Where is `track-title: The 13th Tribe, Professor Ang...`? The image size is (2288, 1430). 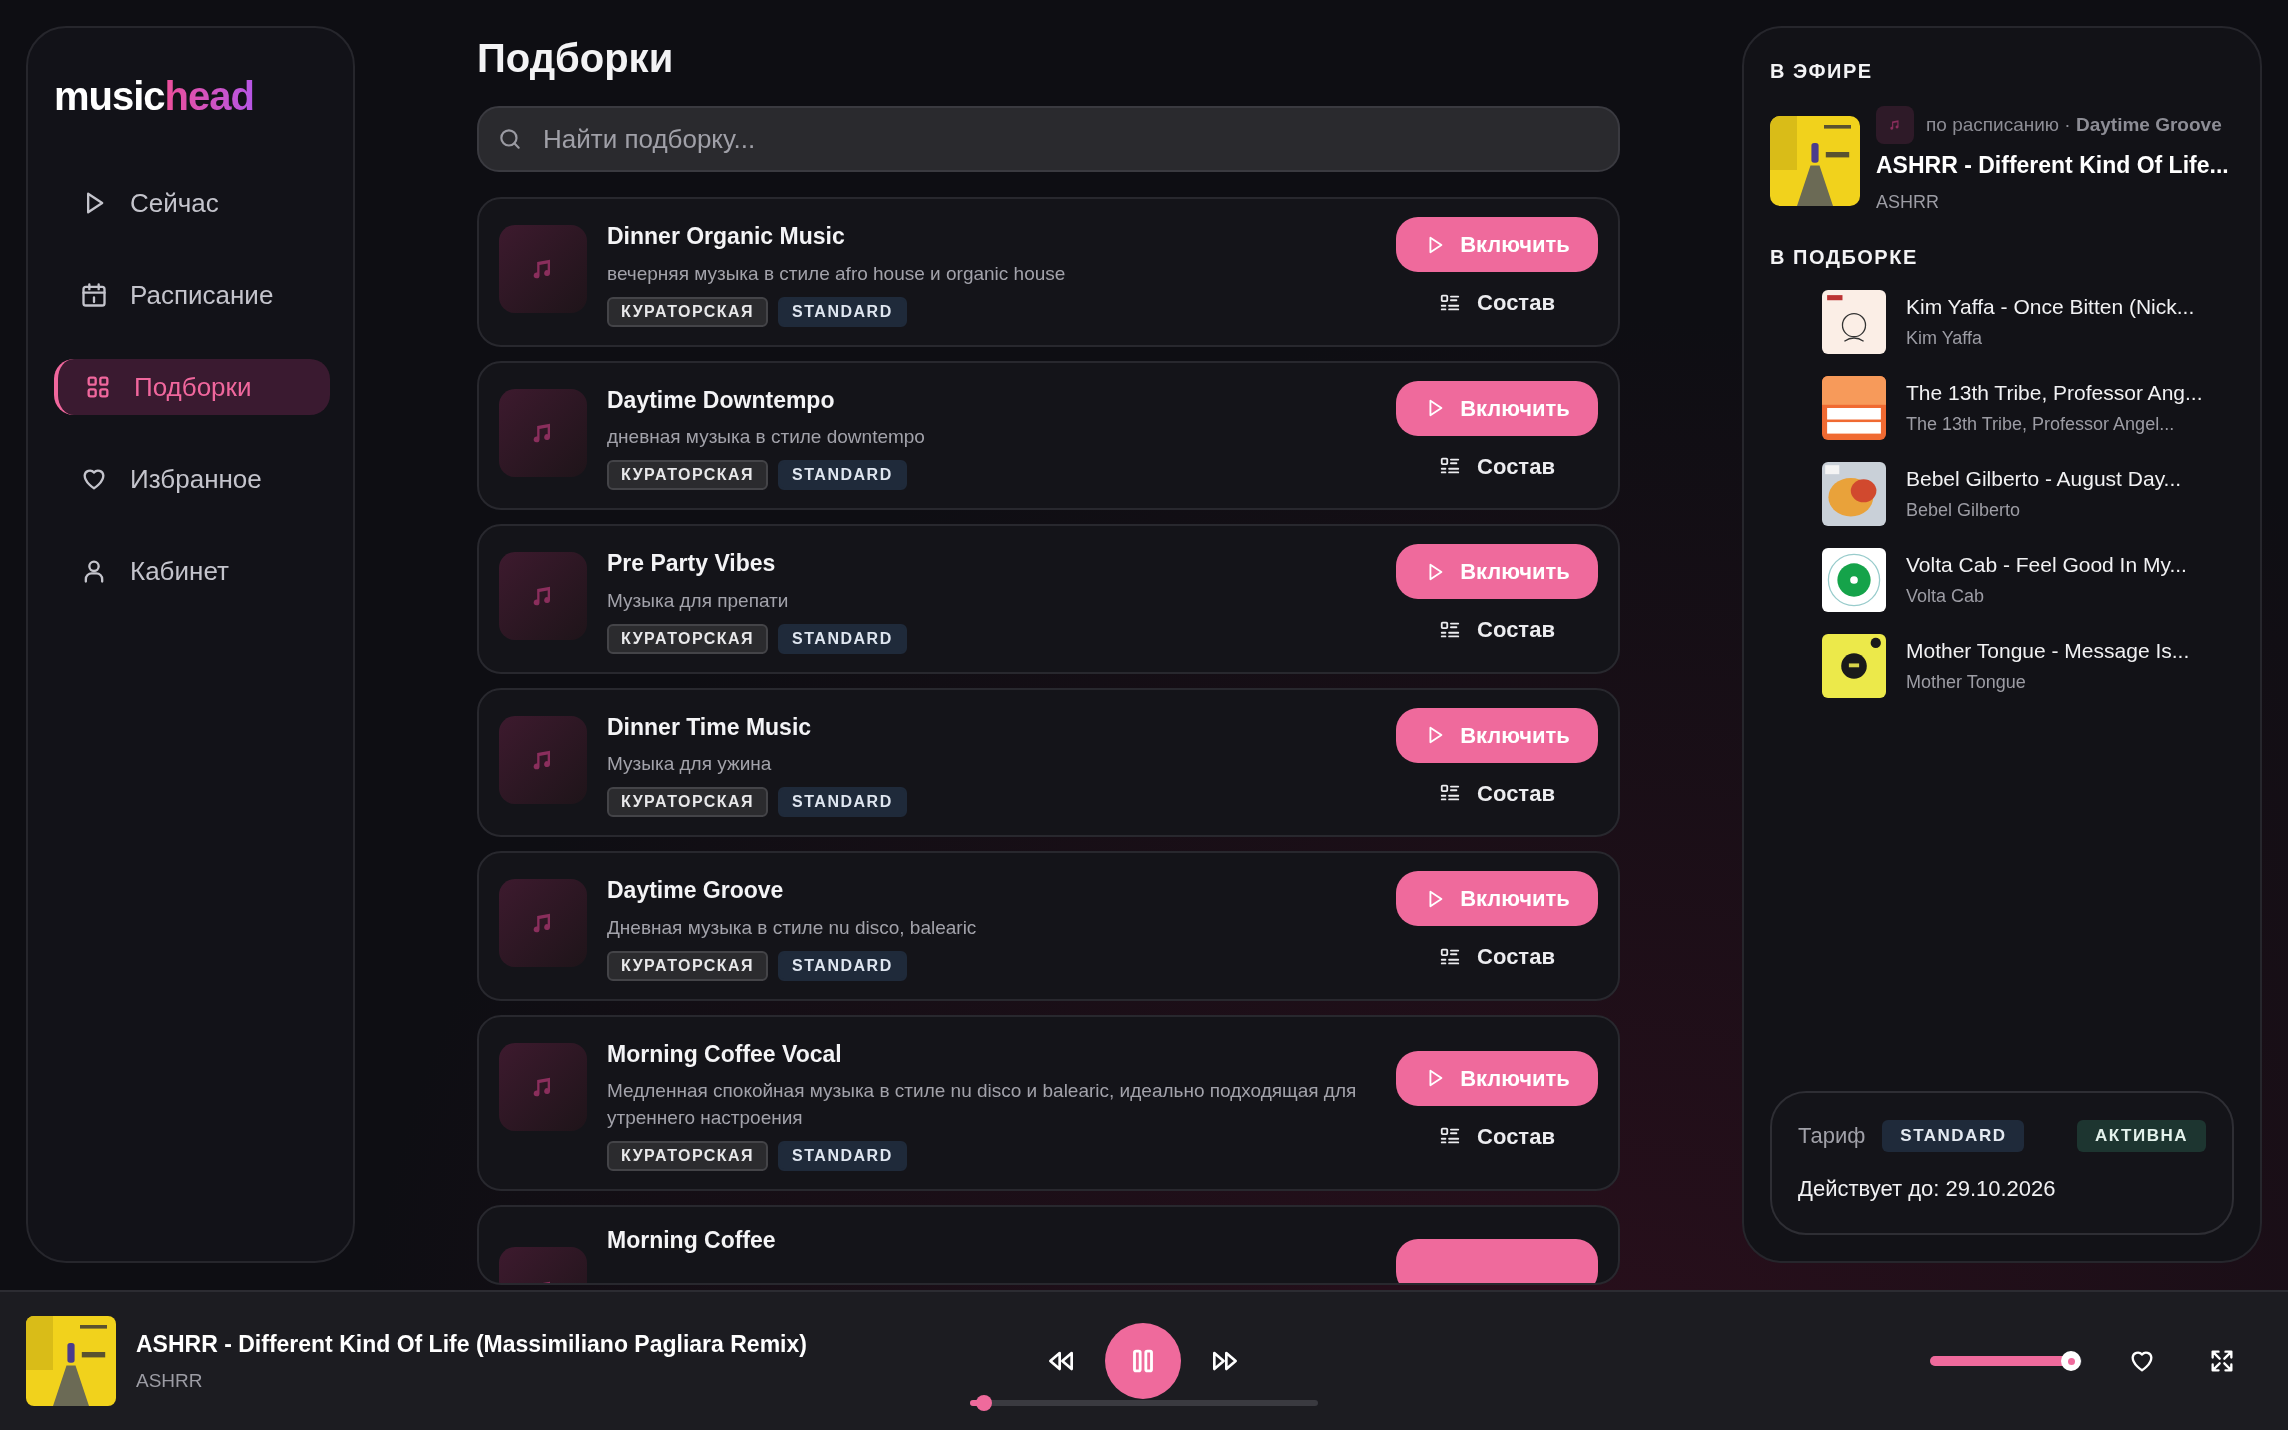 track-title: The 13th Tribe, Professor Ang... is located at coordinates (2054, 393).